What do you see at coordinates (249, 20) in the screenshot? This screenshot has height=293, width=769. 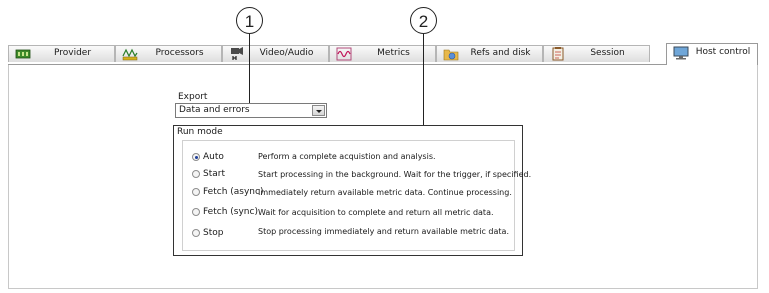 I see `callout-1: 1` at bounding box center [249, 20].